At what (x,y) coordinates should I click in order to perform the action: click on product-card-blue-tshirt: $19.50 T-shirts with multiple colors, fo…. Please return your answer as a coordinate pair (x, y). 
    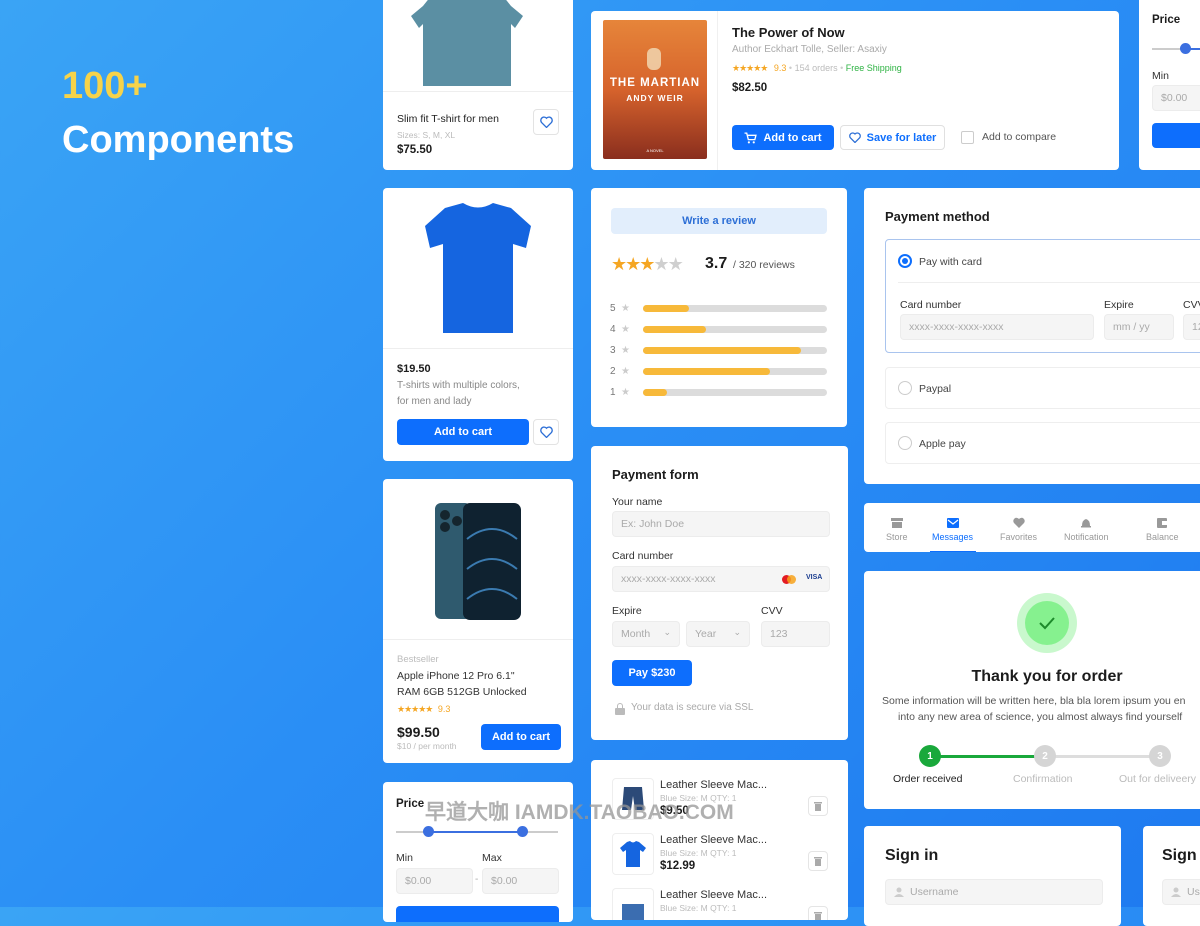
    Looking at the image, I should click on (478, 324).